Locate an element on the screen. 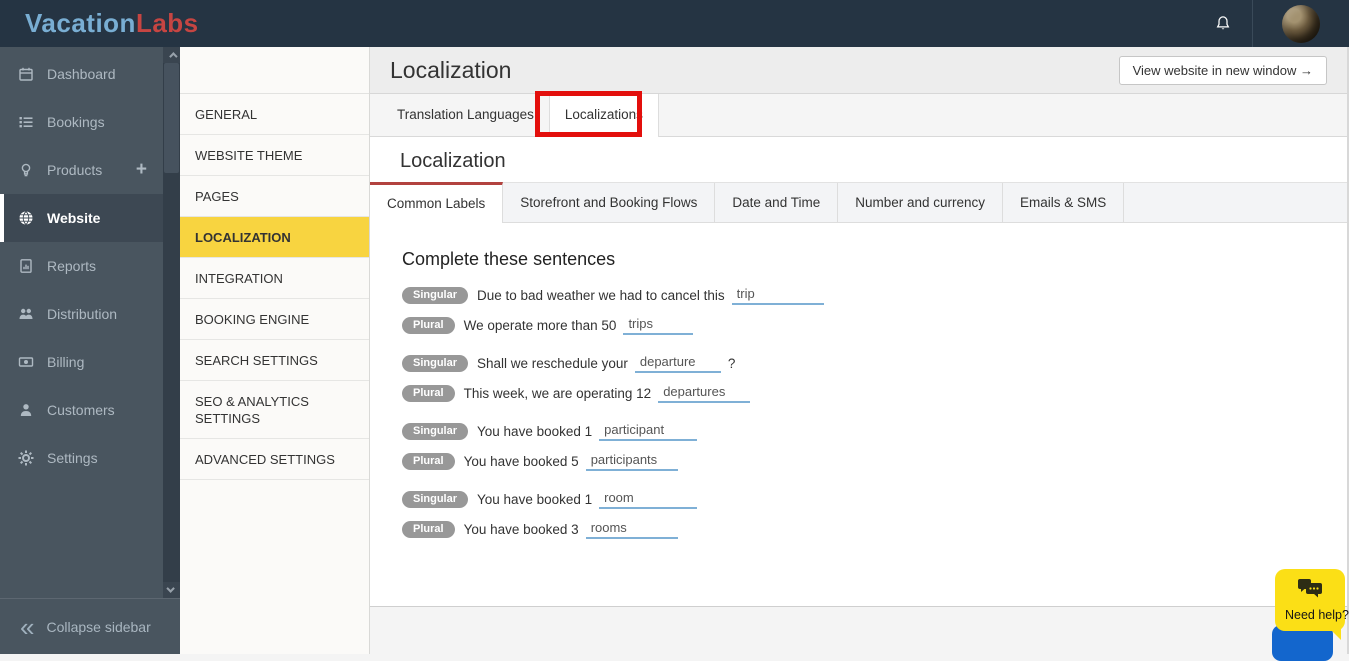  sidebar-item-bookings: Bookings is located at coordinates (81, 122).